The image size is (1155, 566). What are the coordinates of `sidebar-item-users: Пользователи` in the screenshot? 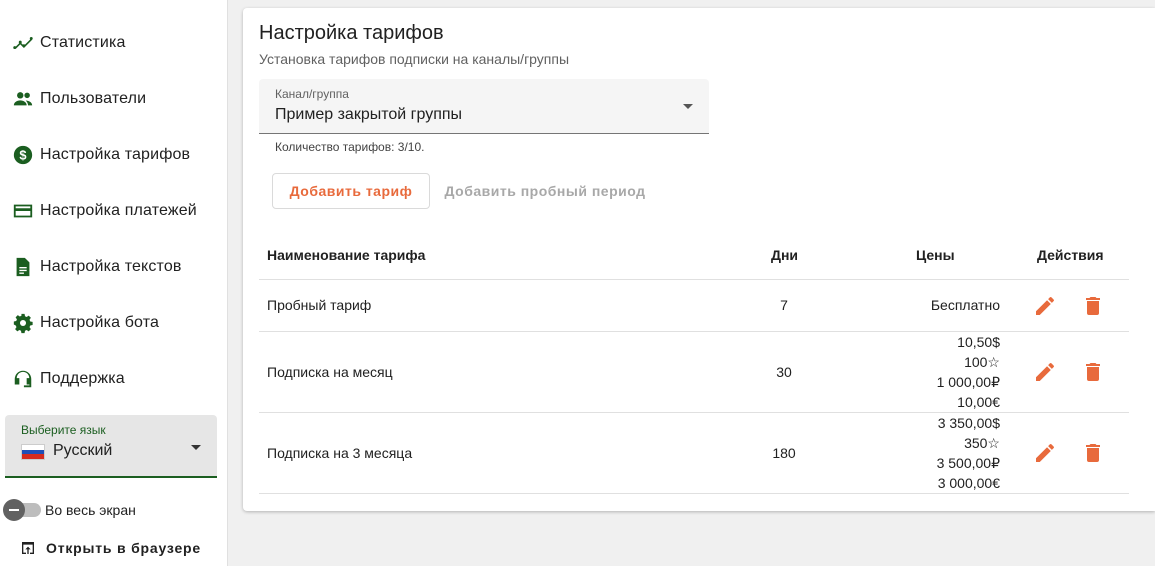 It's located at (114, 99).